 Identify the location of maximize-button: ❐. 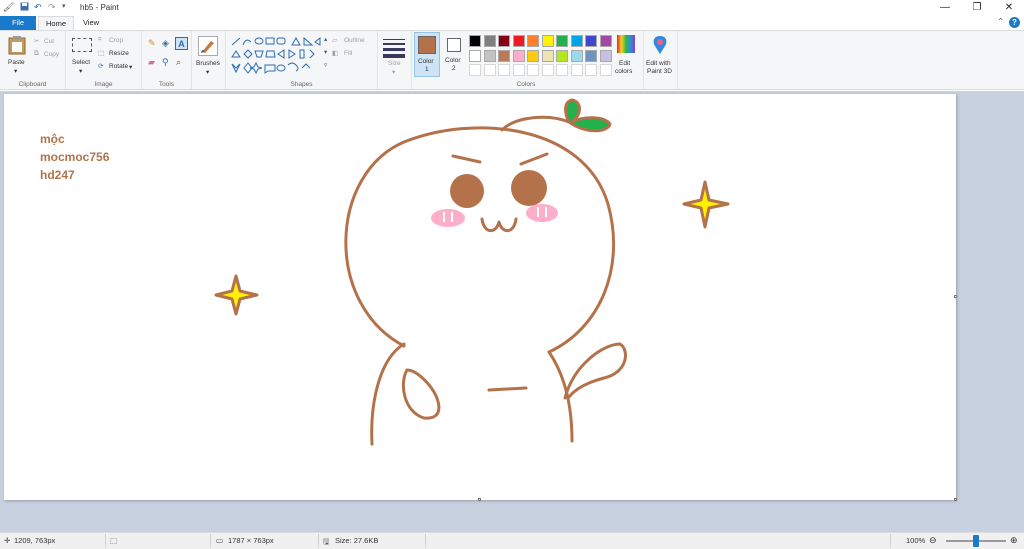
(977, 8).